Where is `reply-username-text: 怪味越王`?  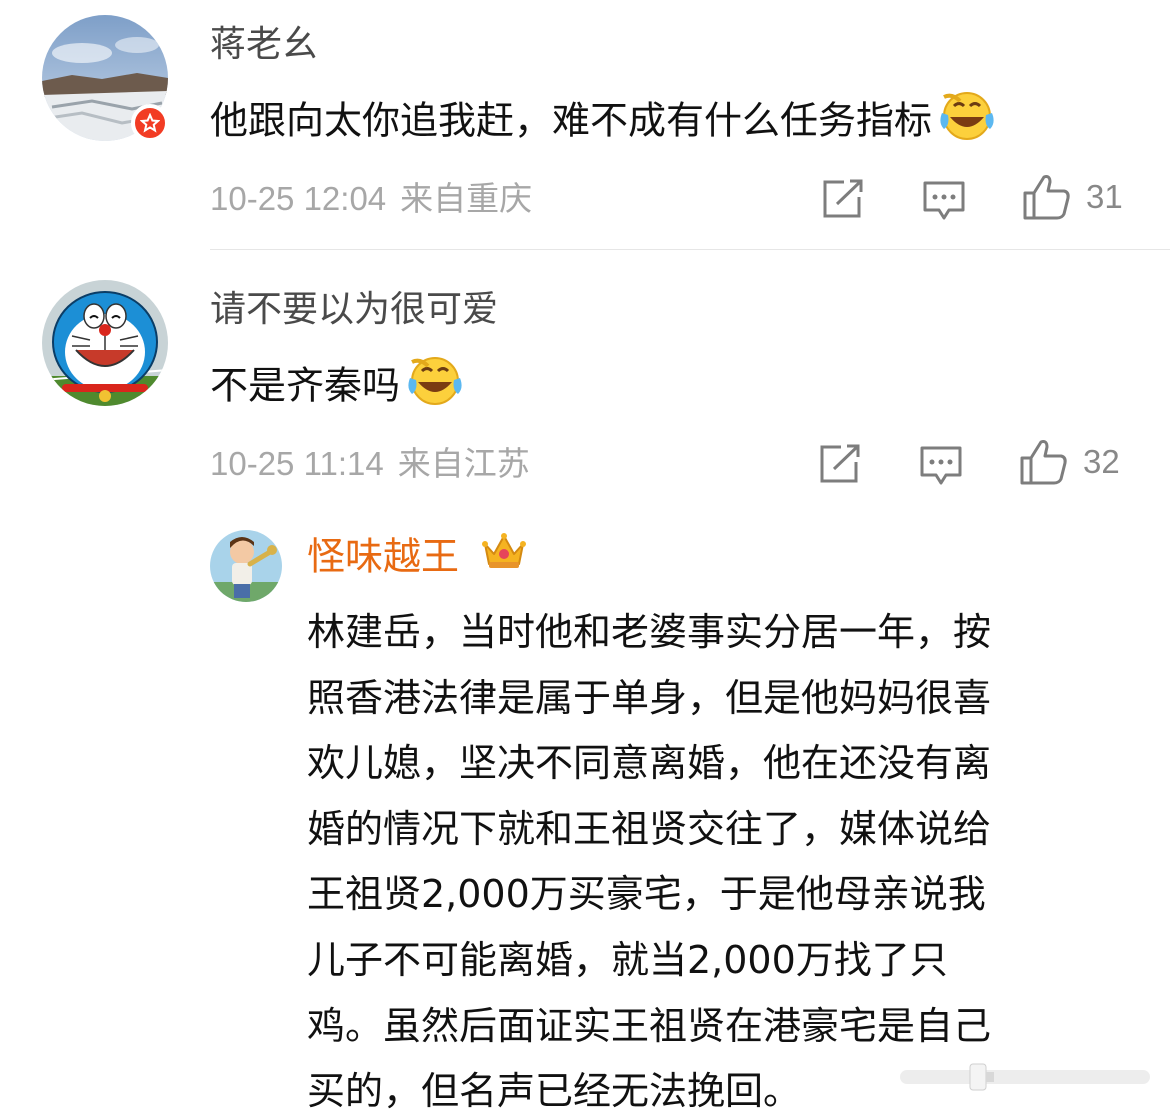
reply-username-text: 怪味越王 is located at coordinates (383, 556).